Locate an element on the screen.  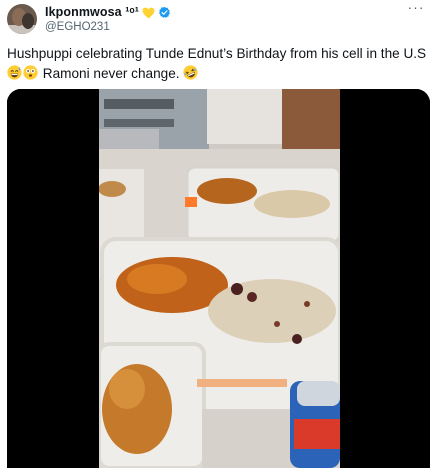
more-options-icon: ··· is located at coordinates (416, 8).